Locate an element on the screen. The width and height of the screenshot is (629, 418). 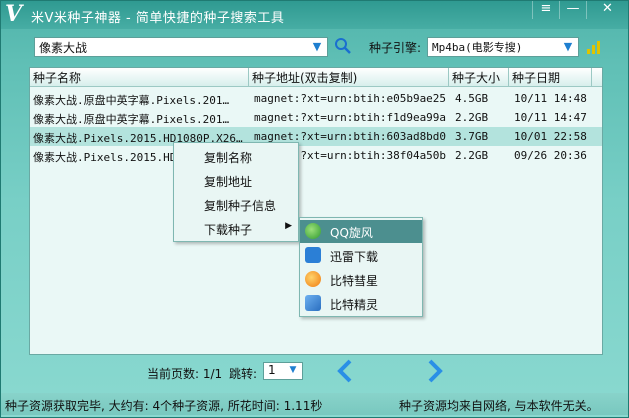
submenu-arrow-icon: ▶ is located at coordinates (288, 226).